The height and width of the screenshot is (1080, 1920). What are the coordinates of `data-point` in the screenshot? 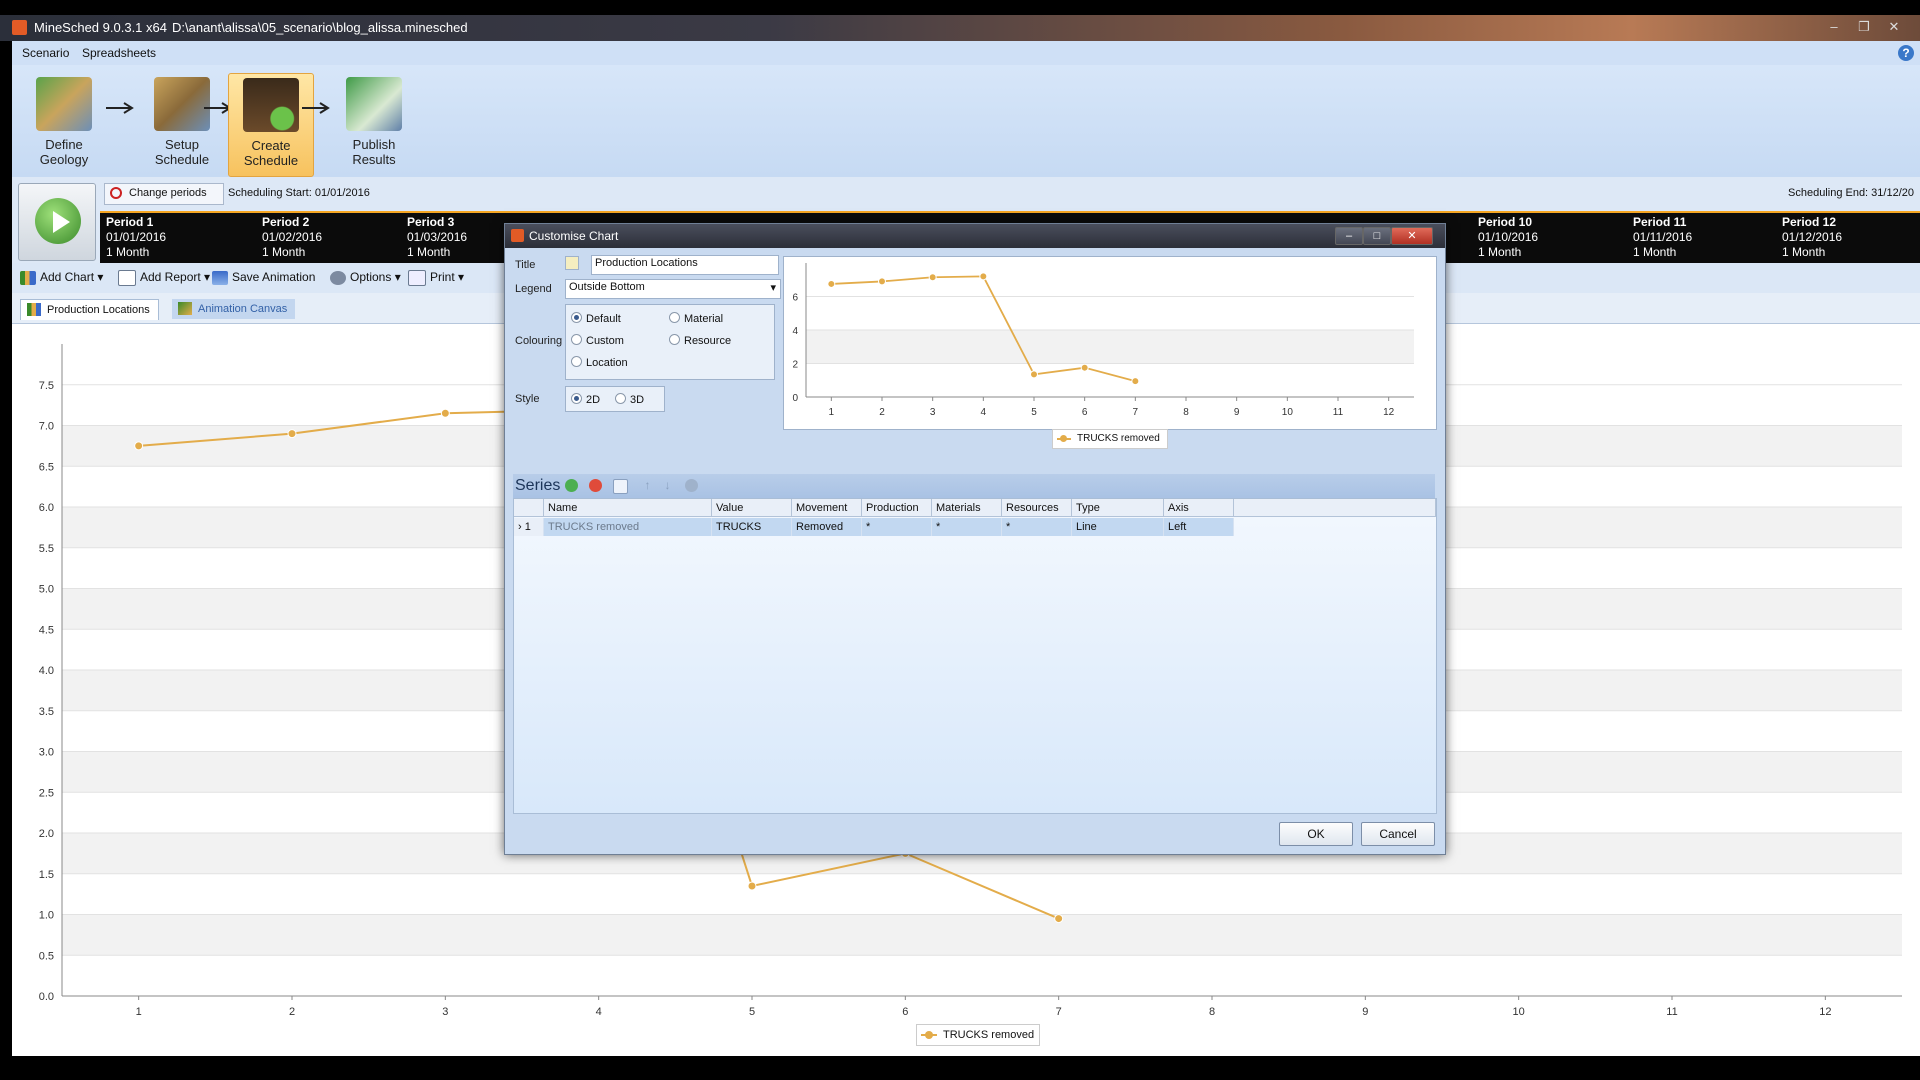 It's located at (292, 434).